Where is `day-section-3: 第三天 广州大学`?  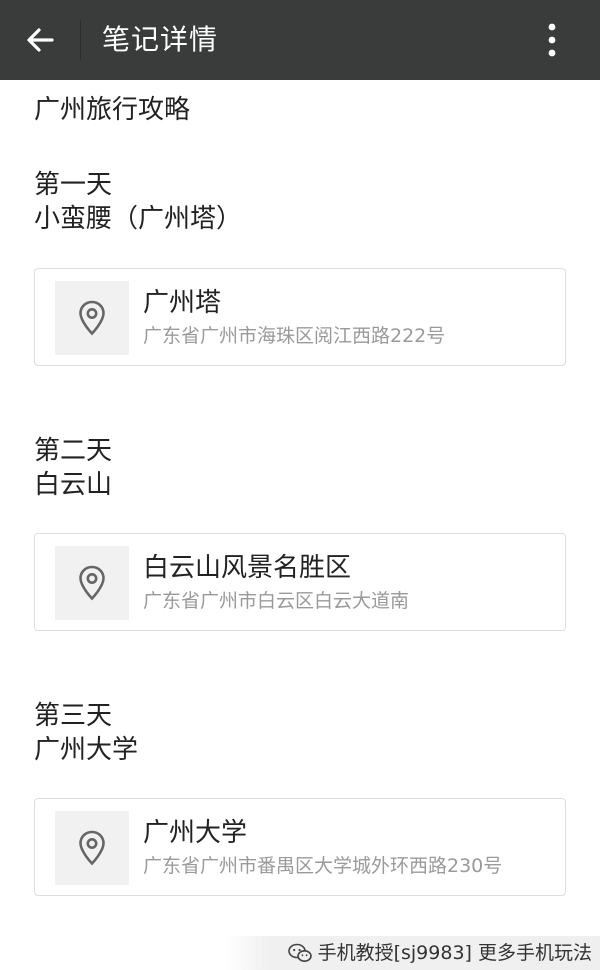 day-section-3: 第三天 广州大学 is located at coordinates (304, 733).